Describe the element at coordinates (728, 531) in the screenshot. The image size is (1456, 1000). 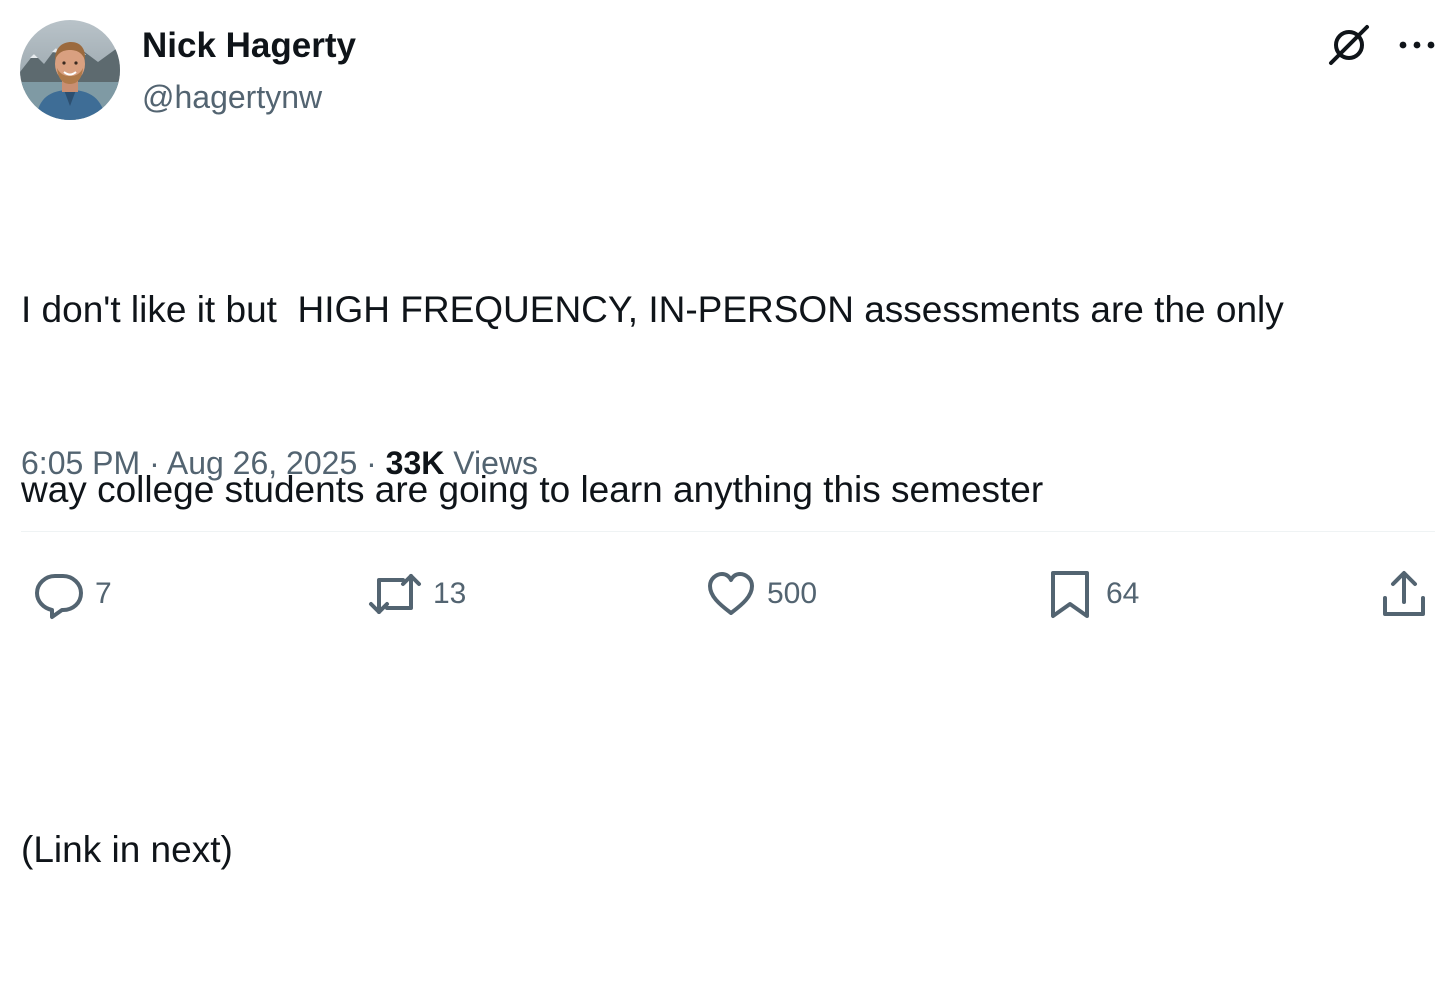
I see `divider` at that location.